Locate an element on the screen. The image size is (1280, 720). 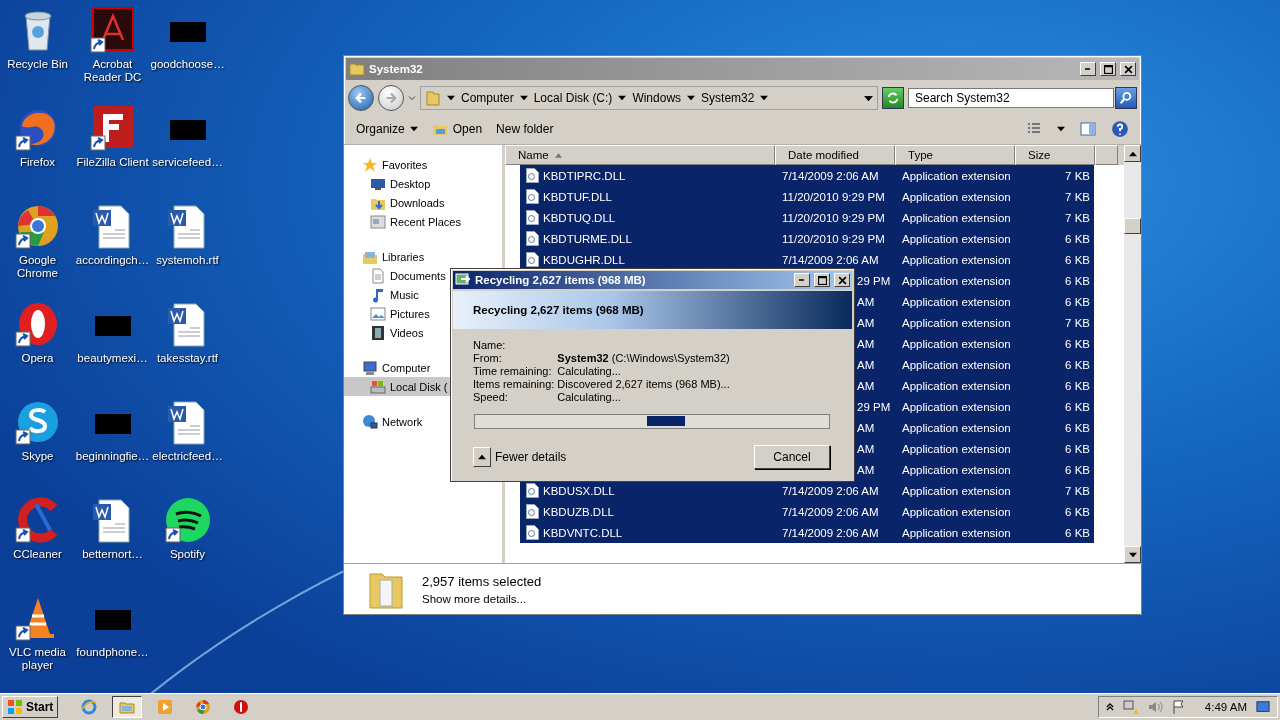
cancel-button: Cancel is located at coordinates (792, 457).